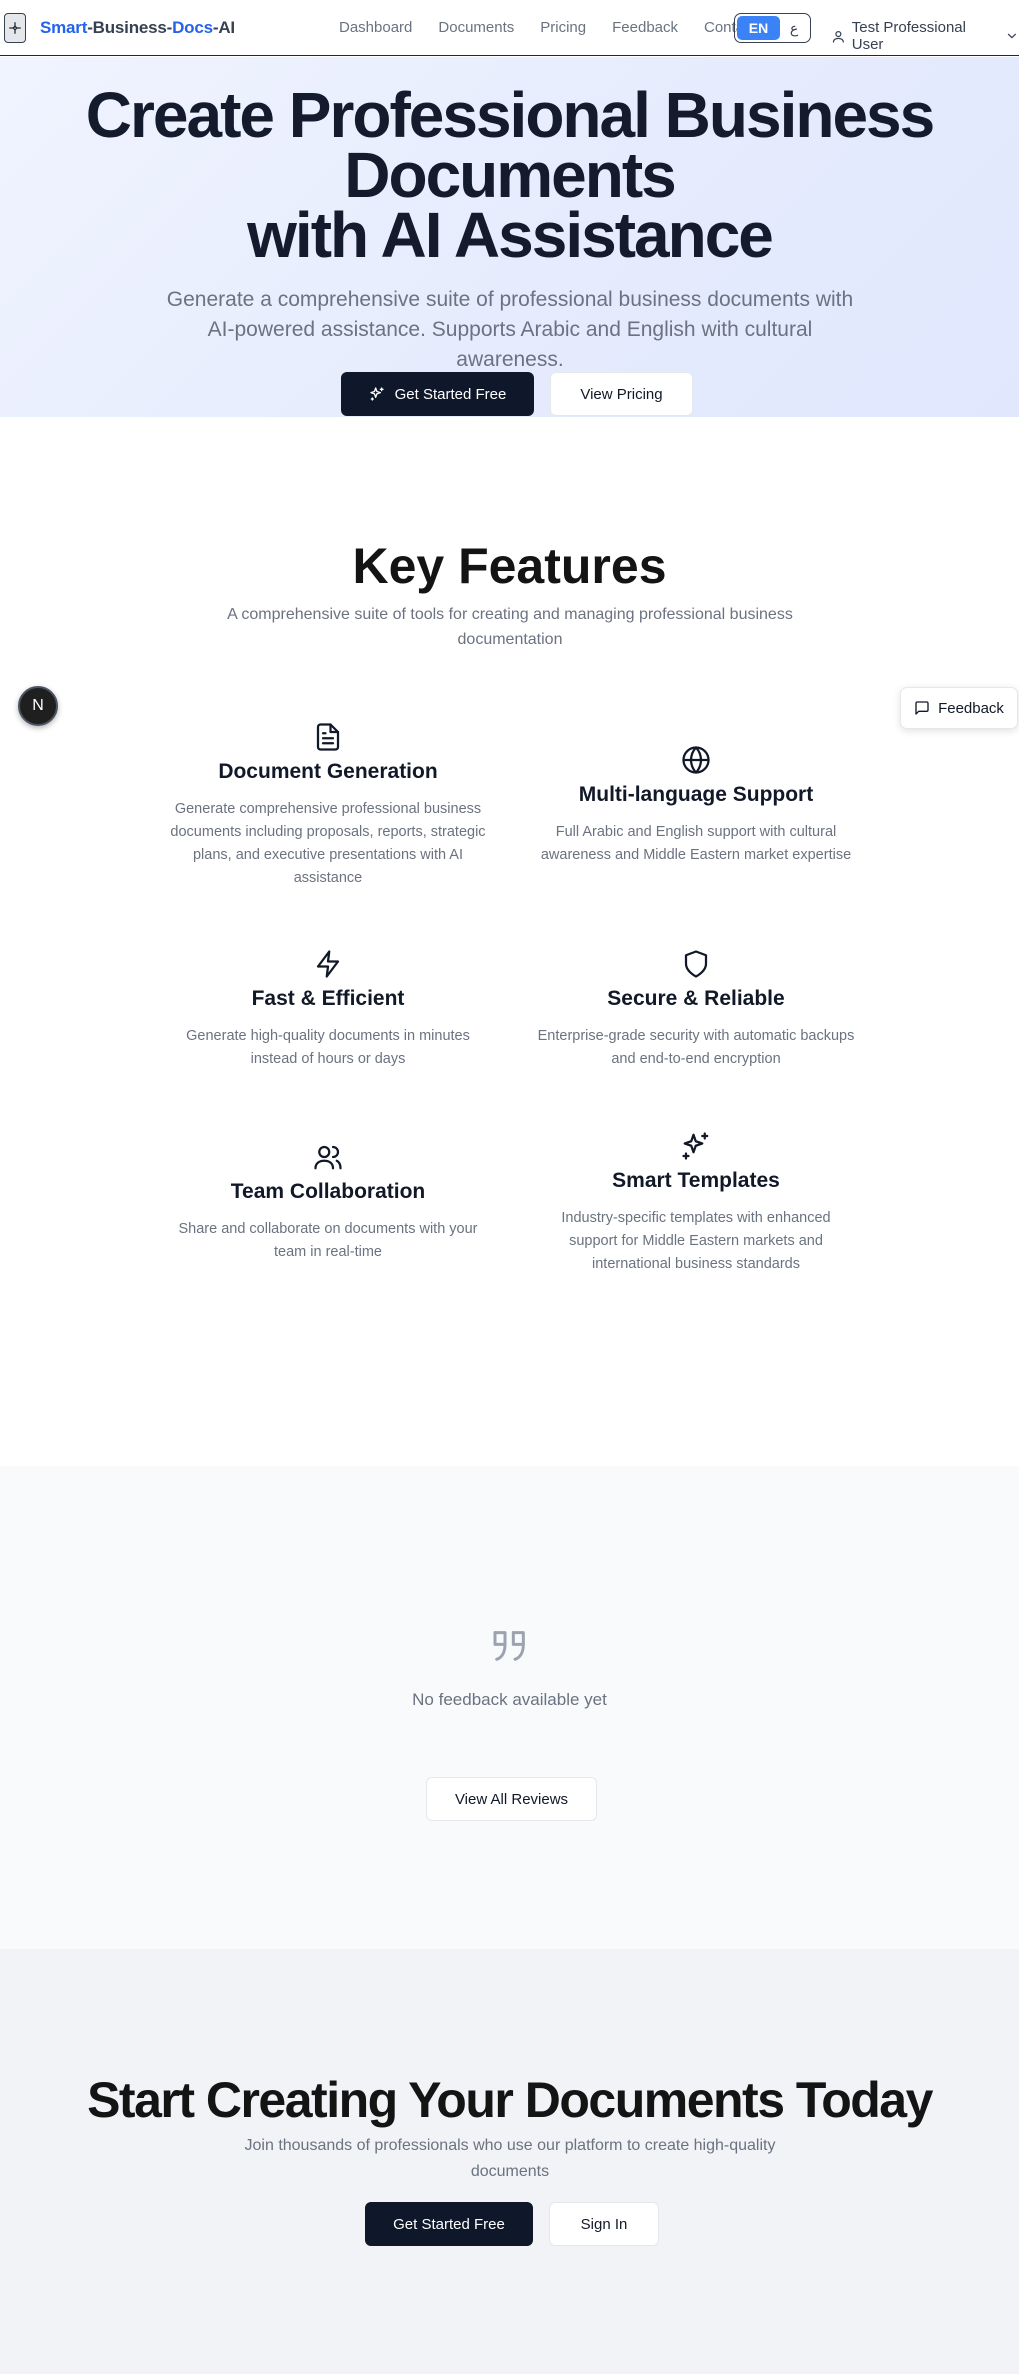 Image resolution: width=1019 pixels, height=2374 pixels. What do you see at coordinates (696, 760) in the screenshot?
I see `globe-icon` at bounding box center [696, 760].